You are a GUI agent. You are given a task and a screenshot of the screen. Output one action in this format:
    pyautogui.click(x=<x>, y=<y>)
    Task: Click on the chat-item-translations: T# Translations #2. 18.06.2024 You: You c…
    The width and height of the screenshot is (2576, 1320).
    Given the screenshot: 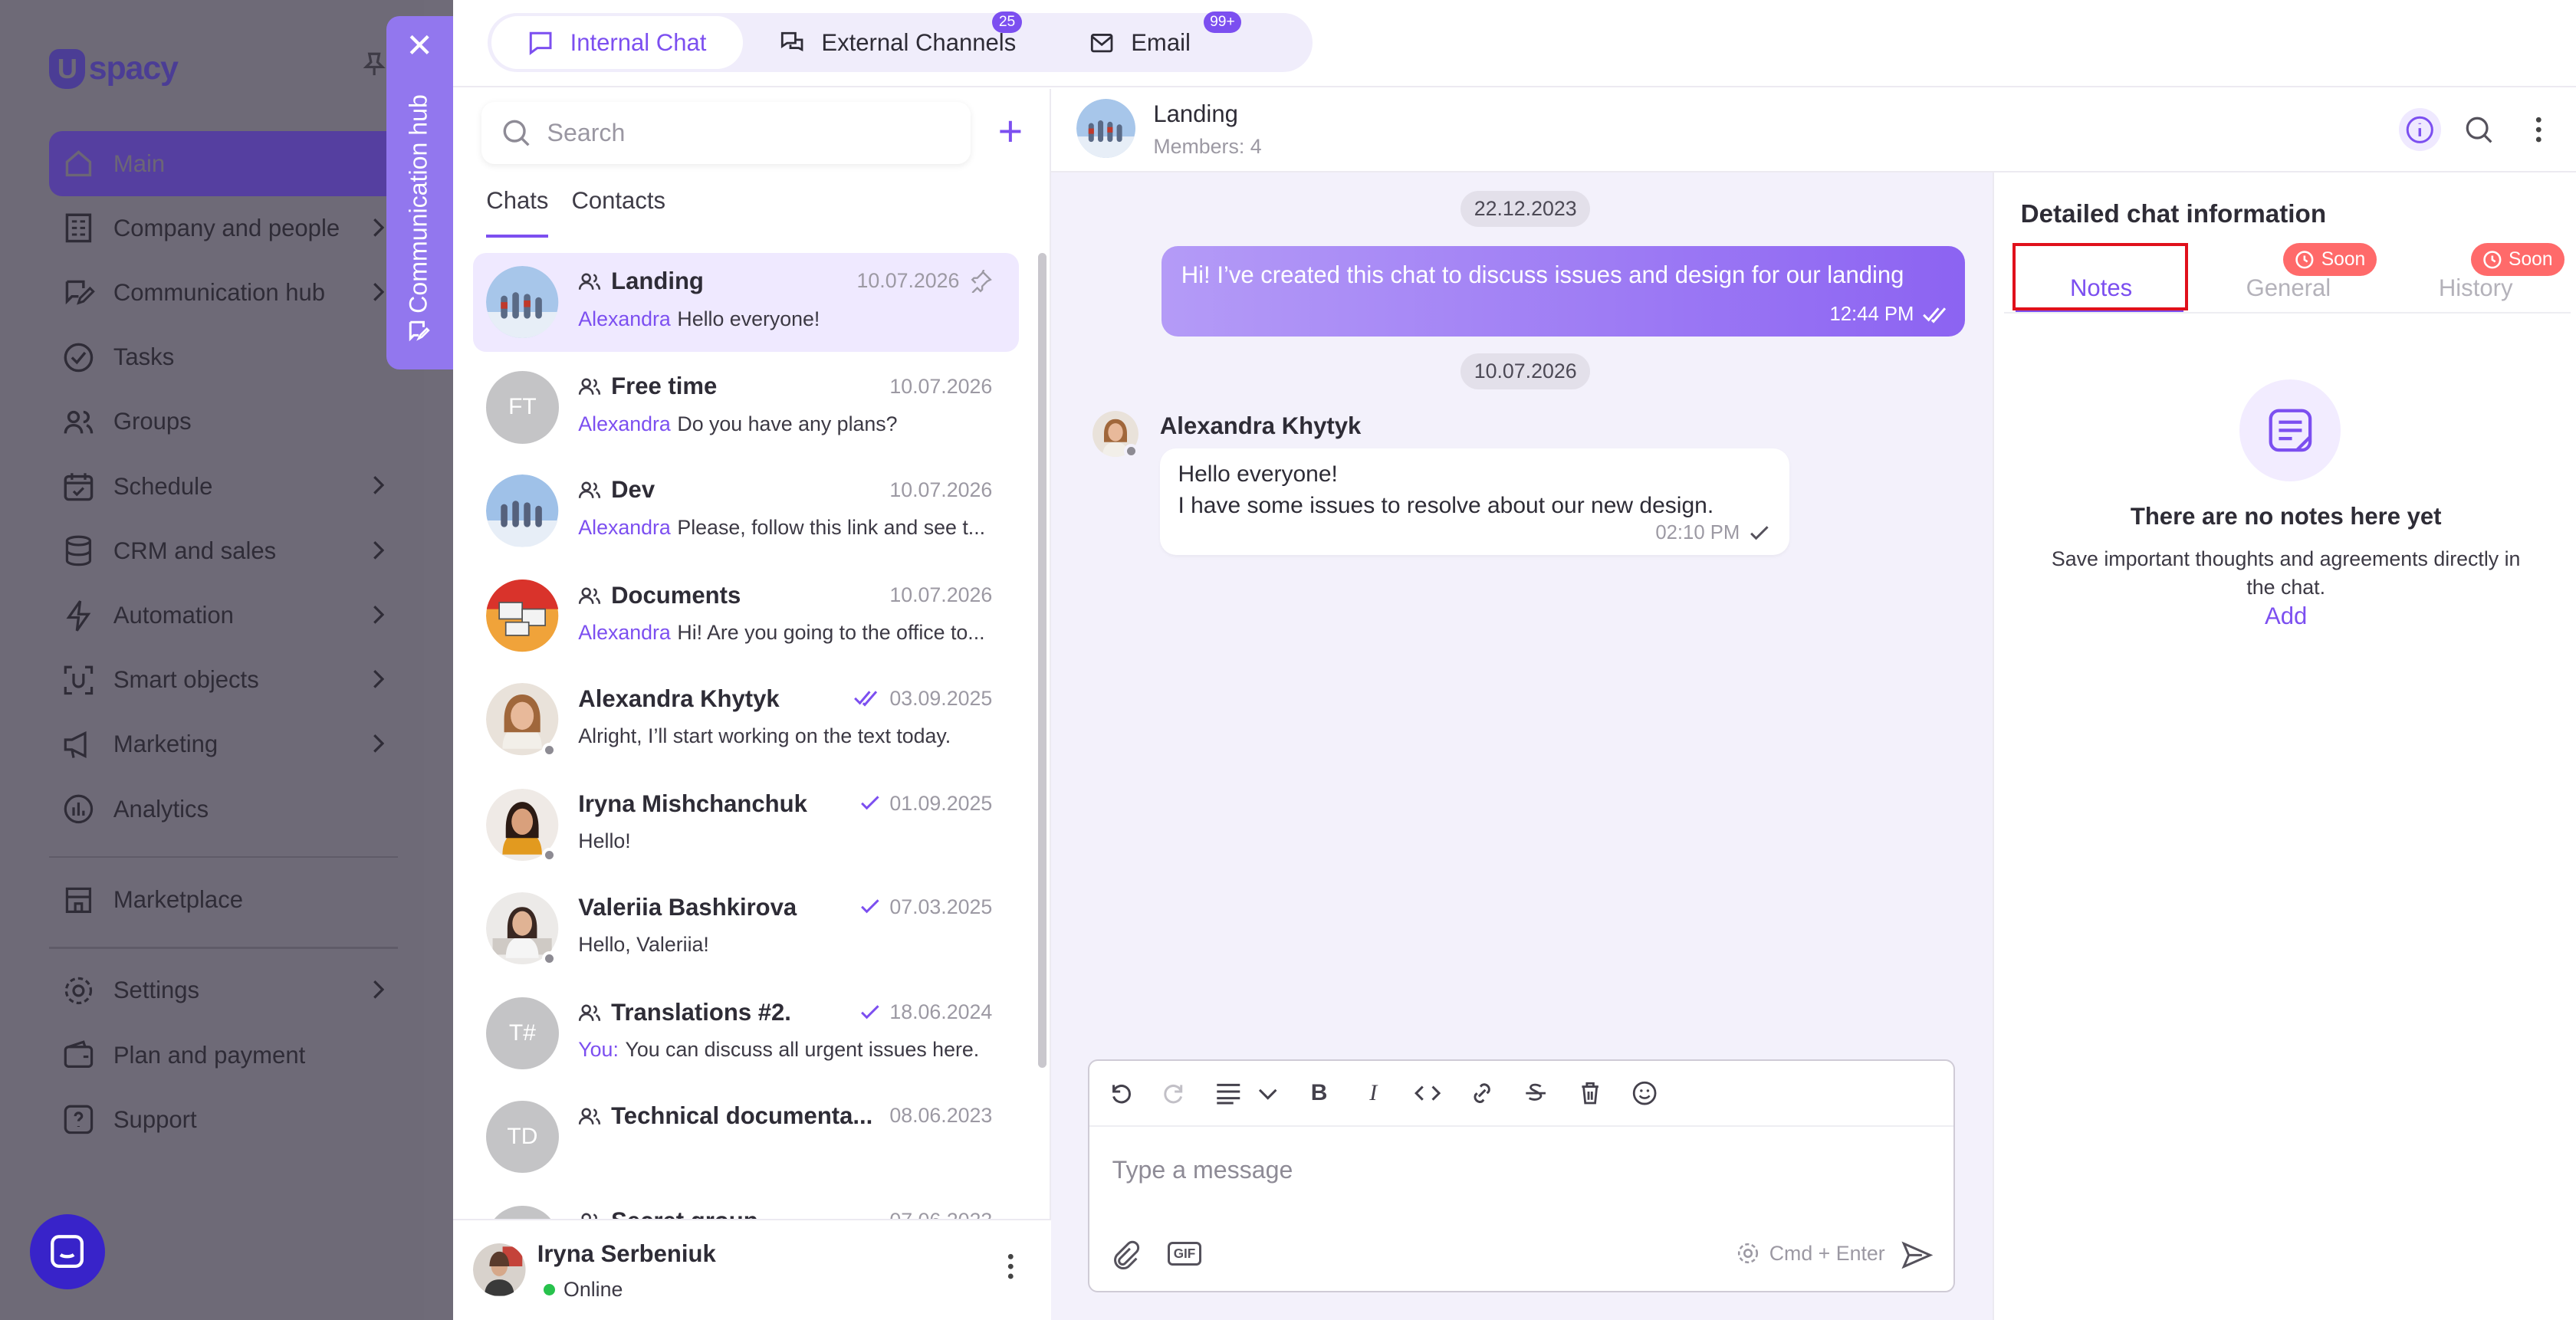 What is the action you would take?
    pyautogui.click(x=746, y=1033)
    